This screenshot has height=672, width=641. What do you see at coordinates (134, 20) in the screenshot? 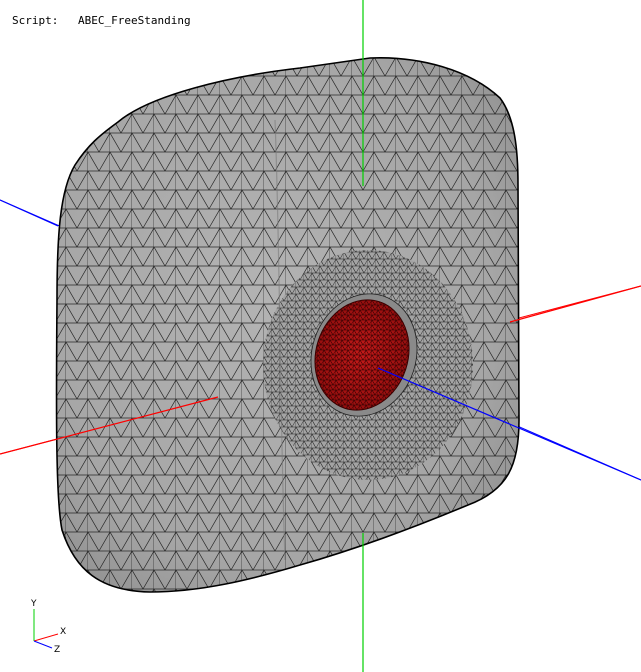
I see `script-name: ABEC_FreeStanding` at bounding box center [134, 20].